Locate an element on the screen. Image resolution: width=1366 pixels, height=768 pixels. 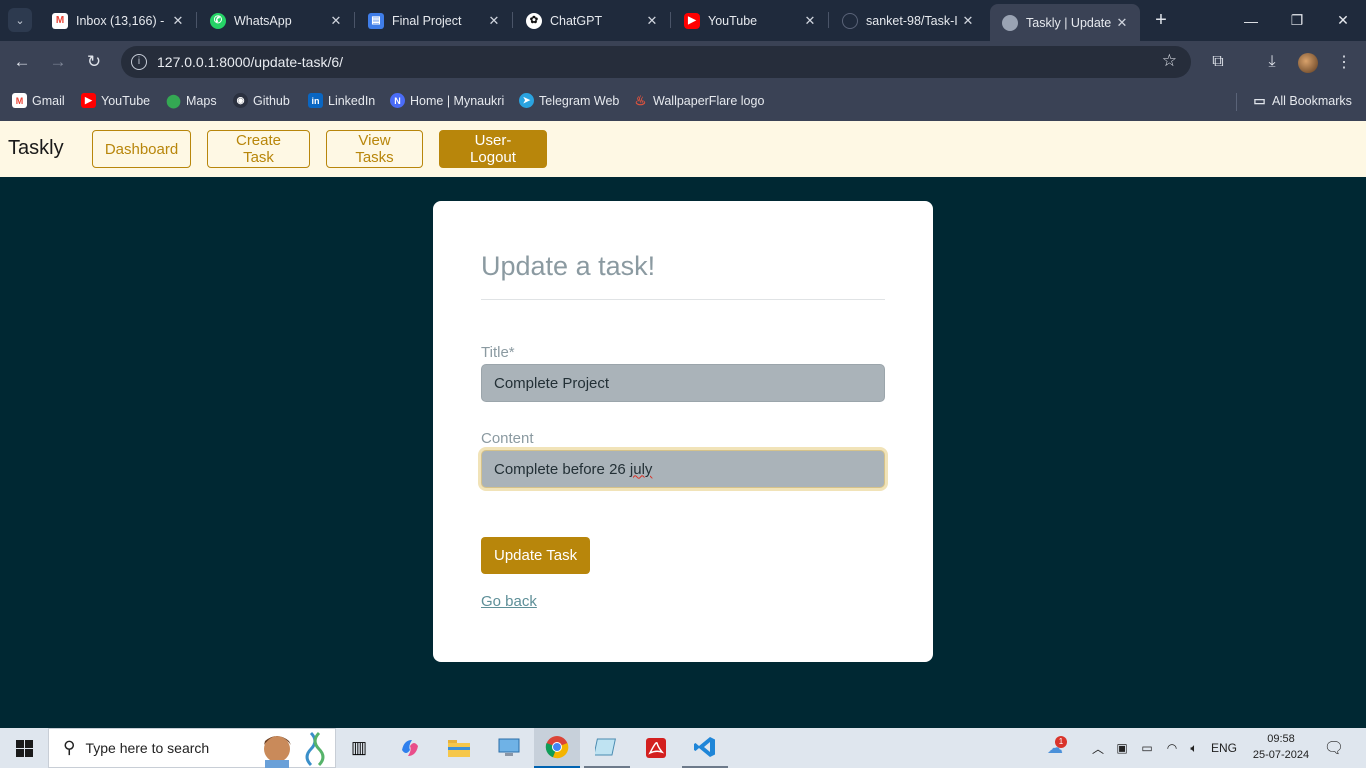
copilot-icon is located at coordinates (410, 748).